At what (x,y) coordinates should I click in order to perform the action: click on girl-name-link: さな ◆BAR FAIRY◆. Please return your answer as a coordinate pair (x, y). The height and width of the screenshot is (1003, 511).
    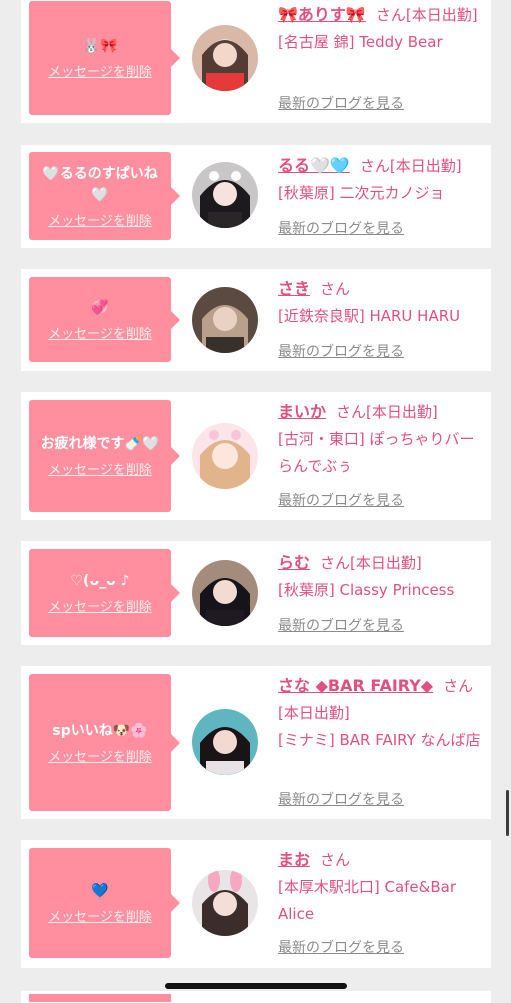
    Looking at the image, I should click on (355, 685).